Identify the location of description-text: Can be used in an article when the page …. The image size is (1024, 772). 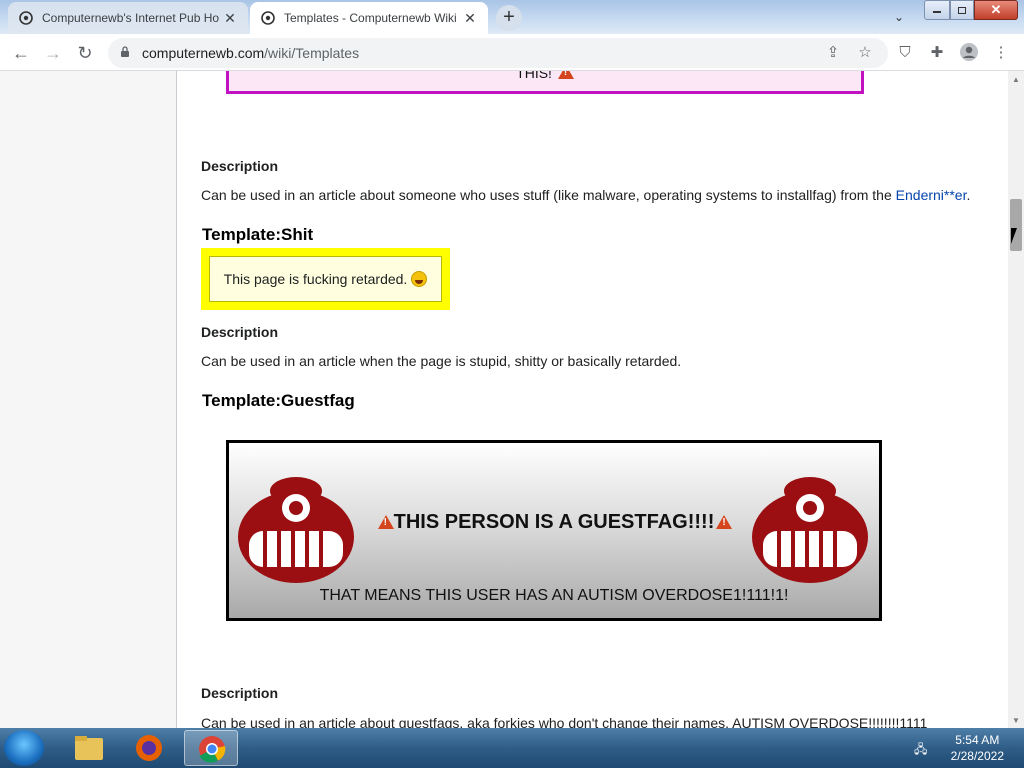
(441, 361).